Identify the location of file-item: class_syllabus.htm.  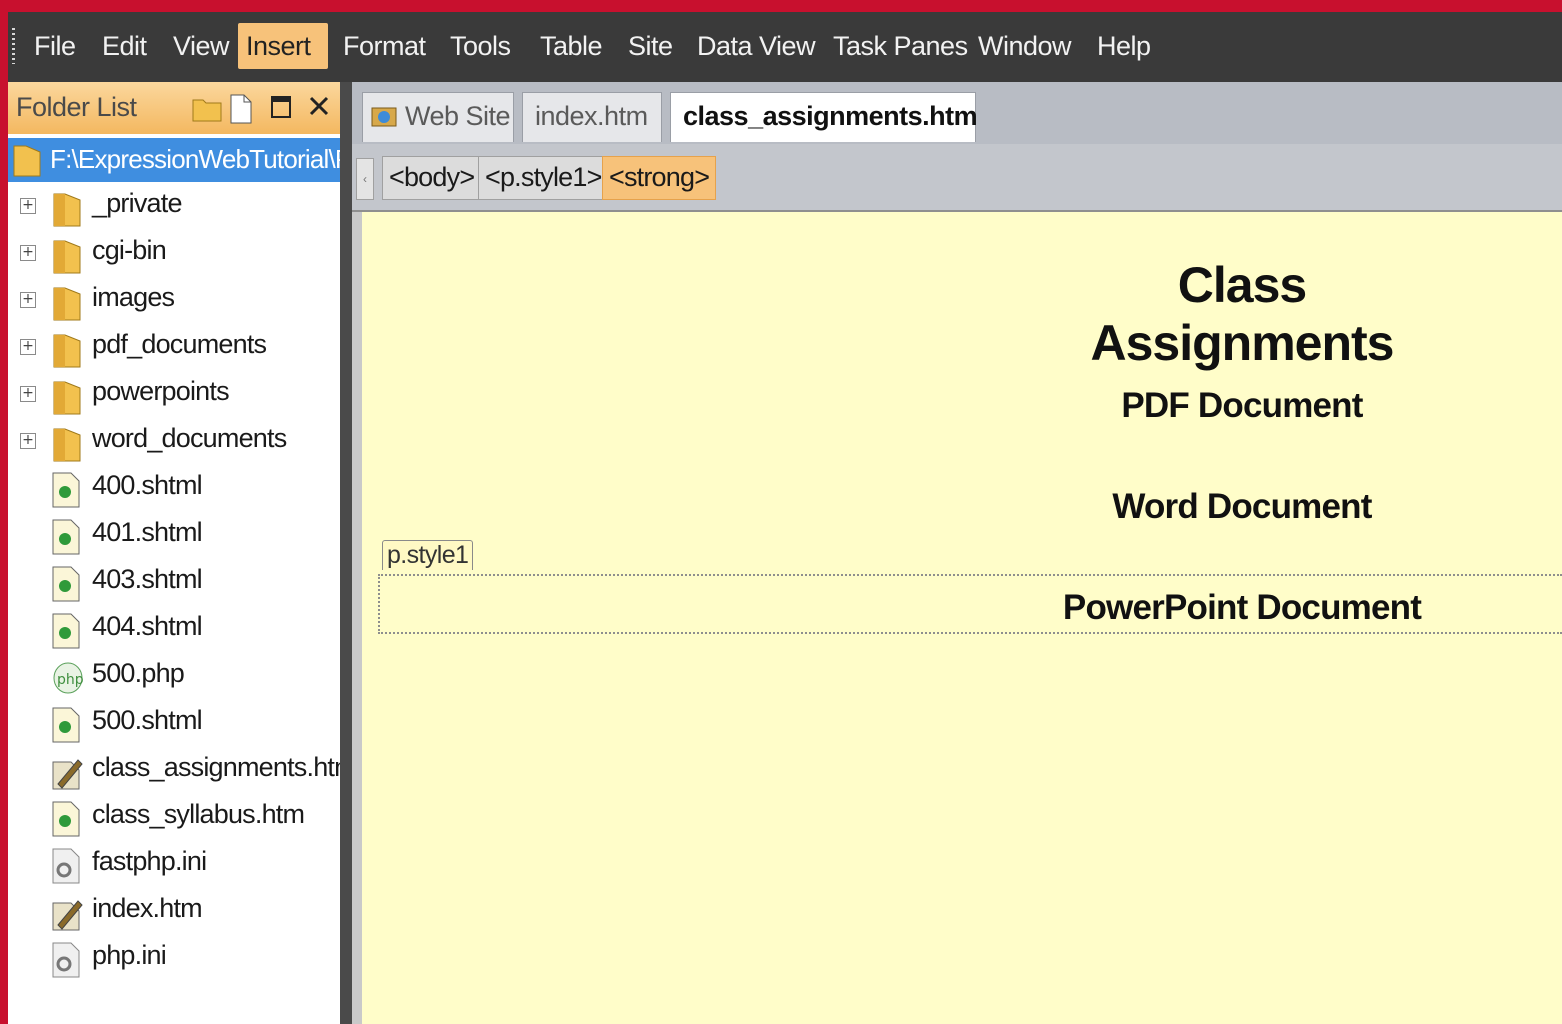
(174, 818).